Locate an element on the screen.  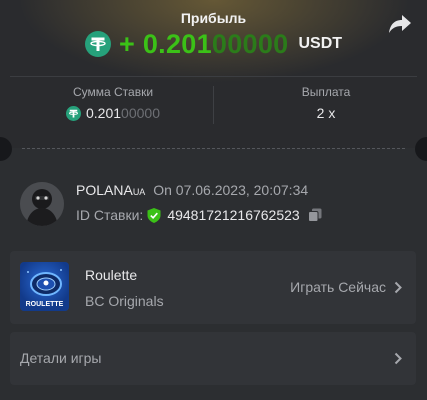
bet-amount-value: 0.20100000 is located at coordinates (113, 113).